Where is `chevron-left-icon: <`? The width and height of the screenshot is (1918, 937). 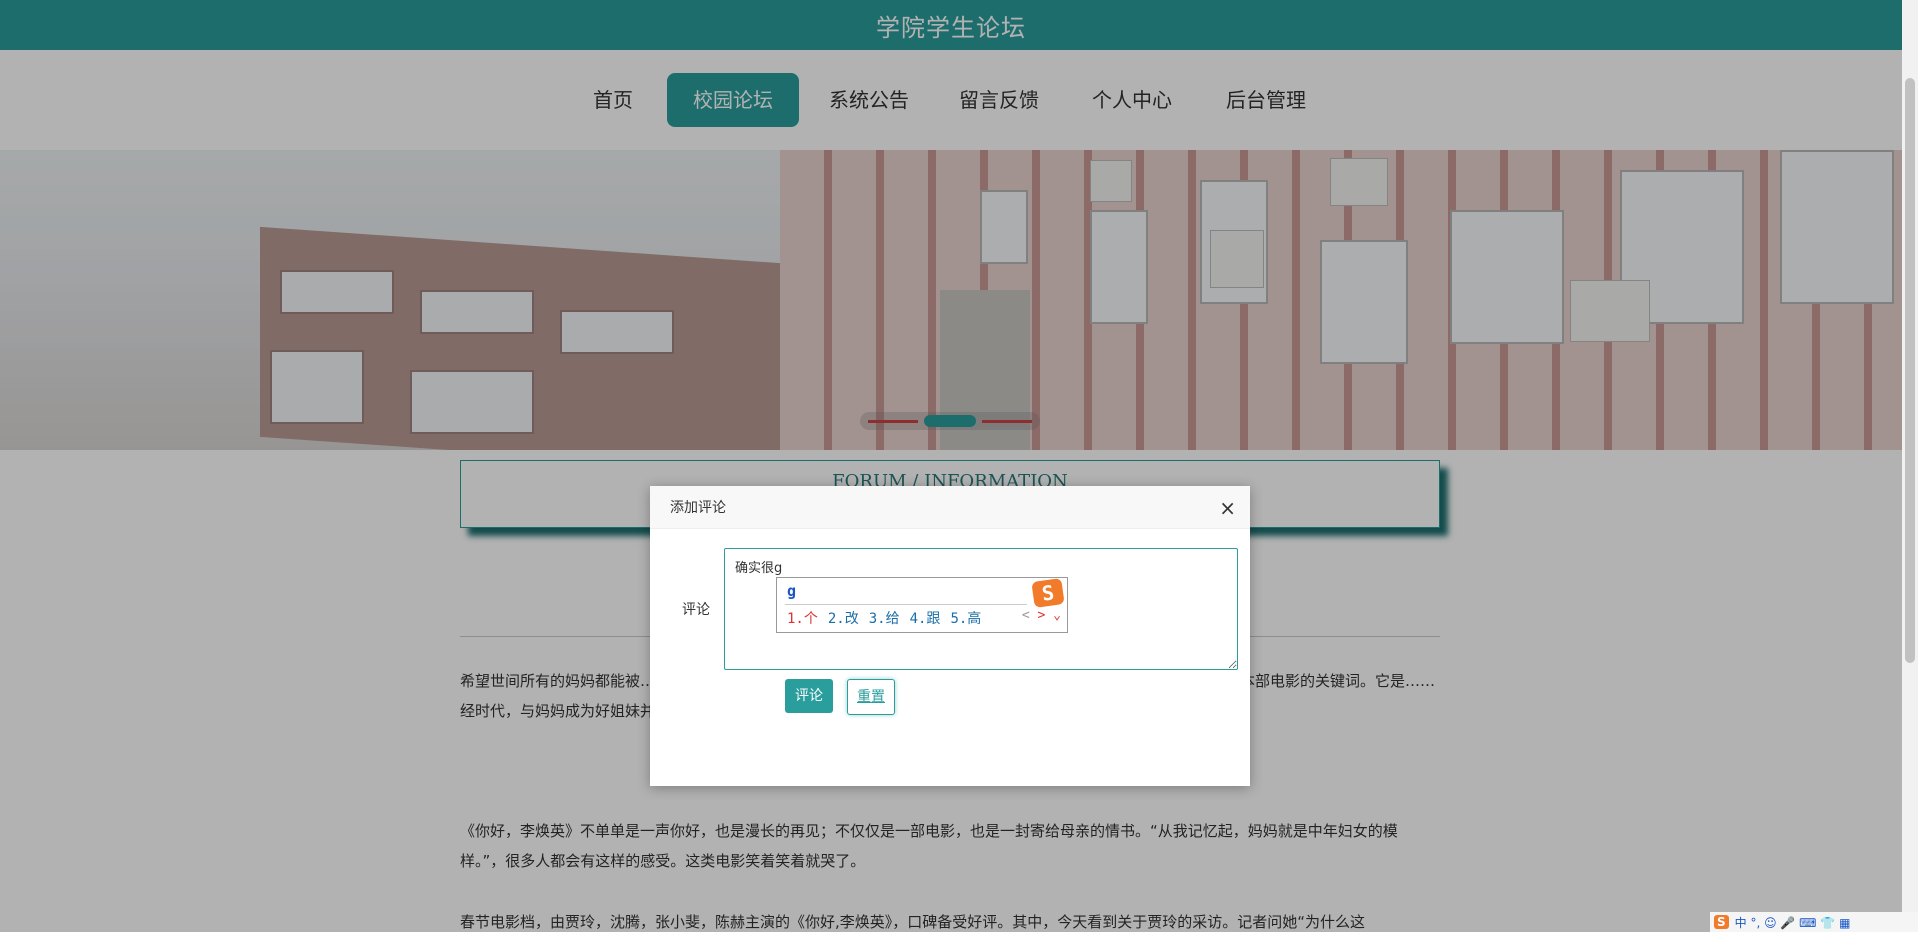
chevron-left-icon: < is located at coordinates (1026, 615).